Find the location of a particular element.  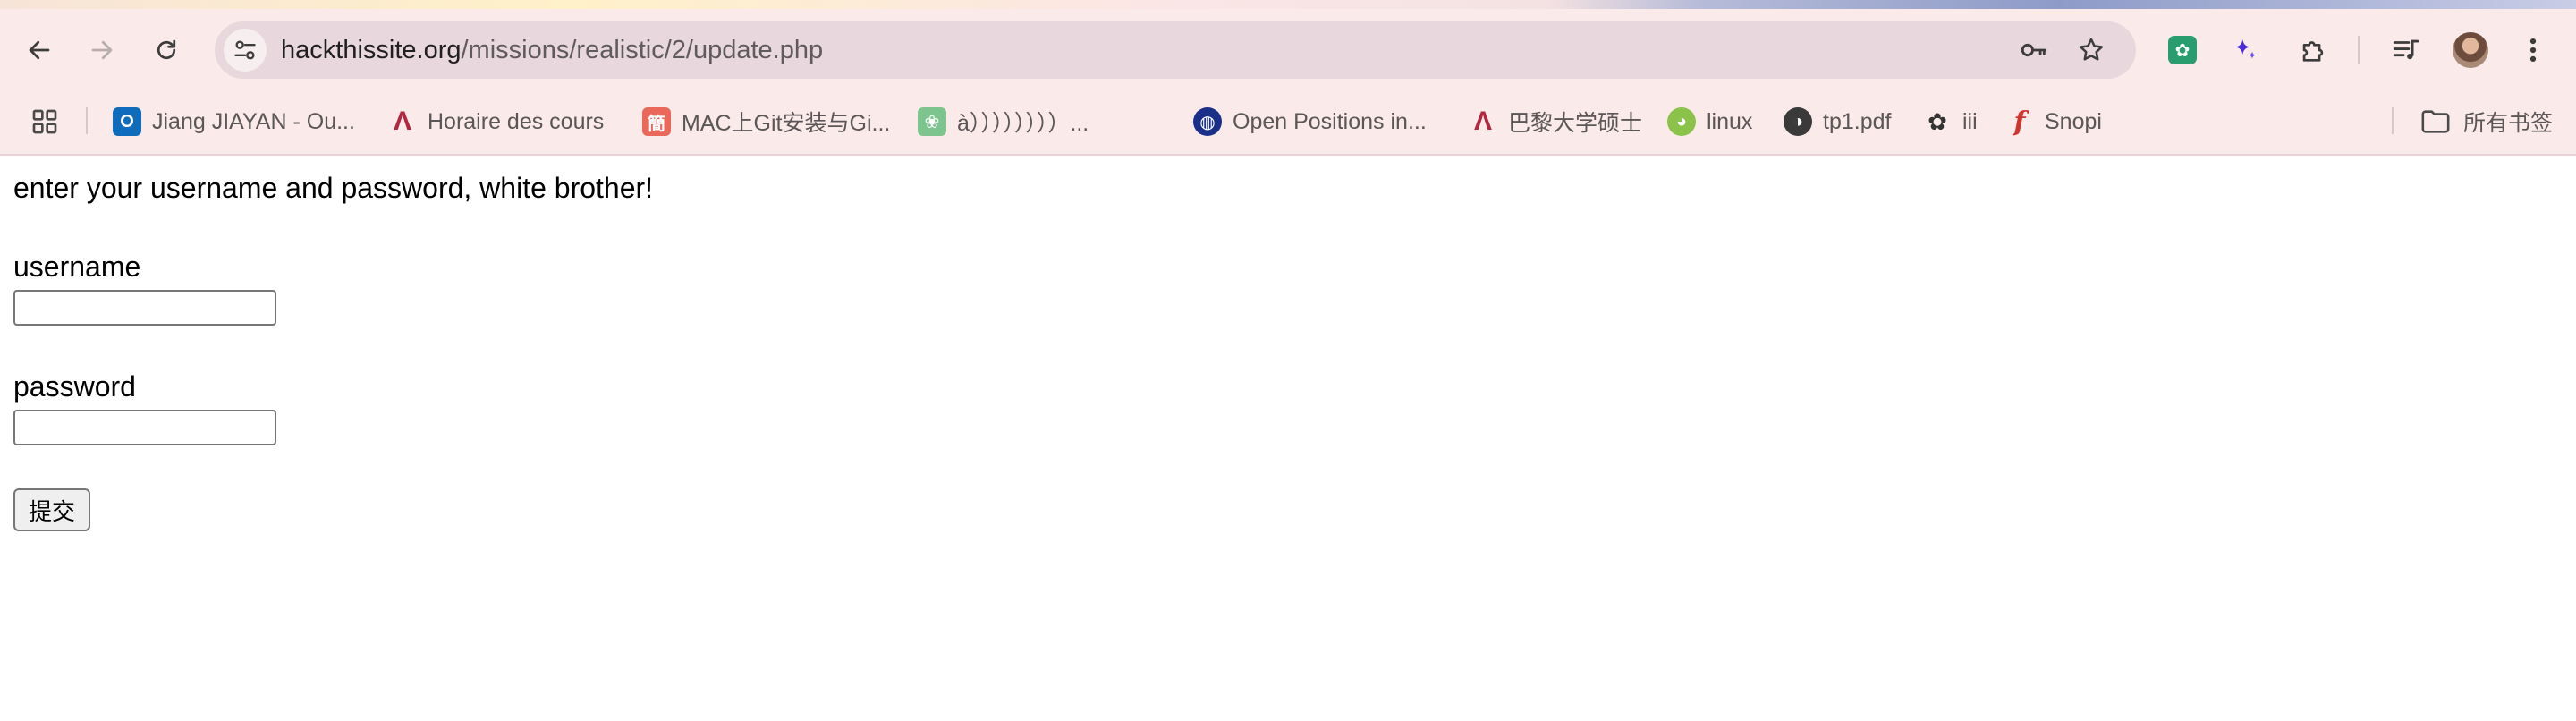

username-label: username is located at coordinates (77, 266).